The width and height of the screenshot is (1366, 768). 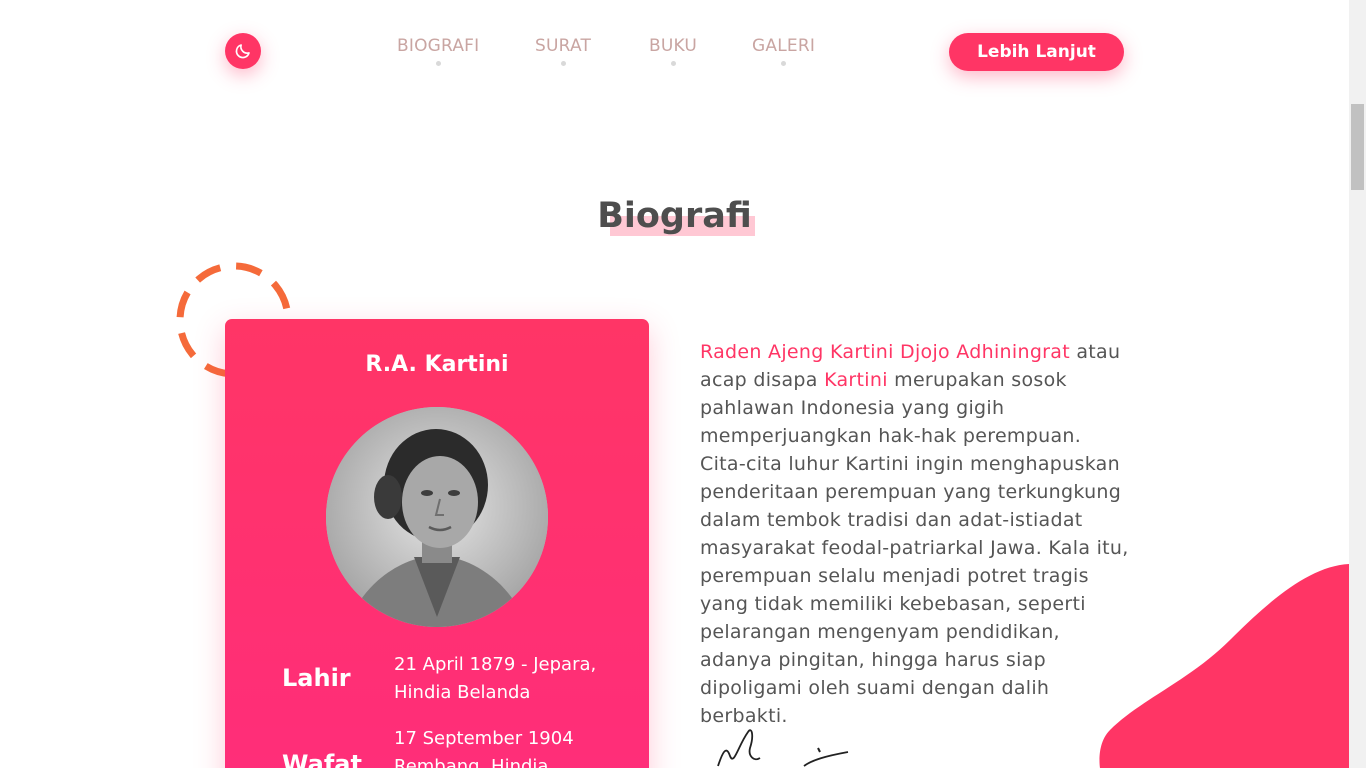 I want to click on decorative-blob, so click(x=1224, y=666).